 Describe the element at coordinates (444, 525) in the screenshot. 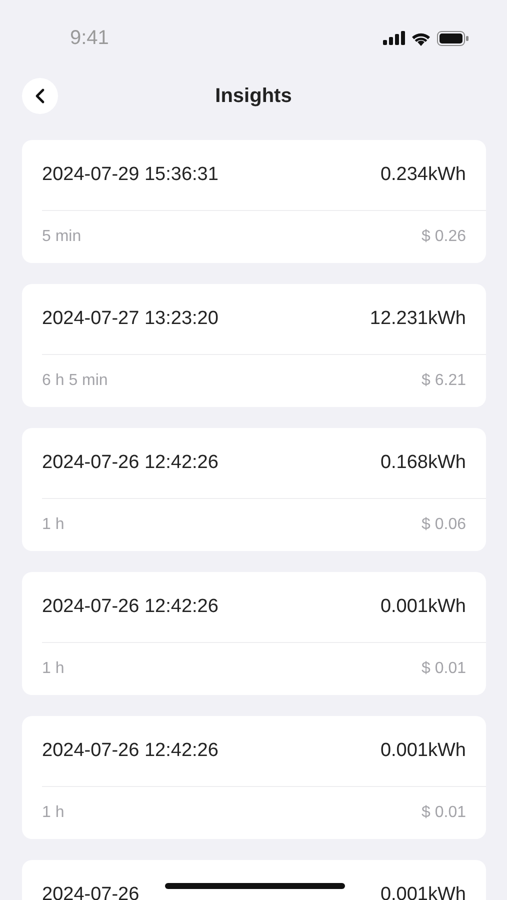

I see `record-cost: $ 0.06` at that location.